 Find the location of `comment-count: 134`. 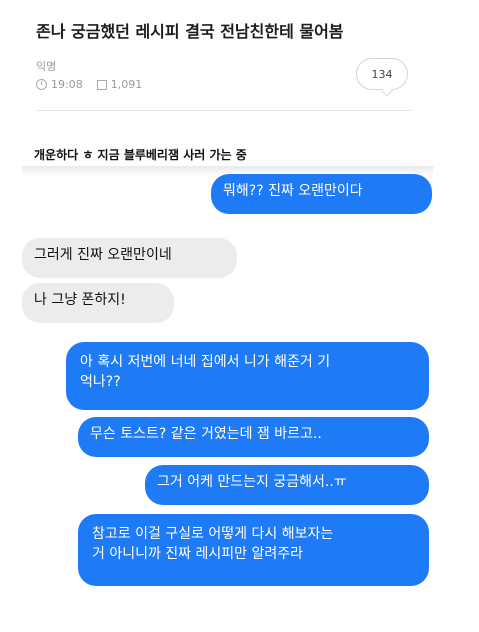

comment-count: 134 is located at coordinates (382, 74).